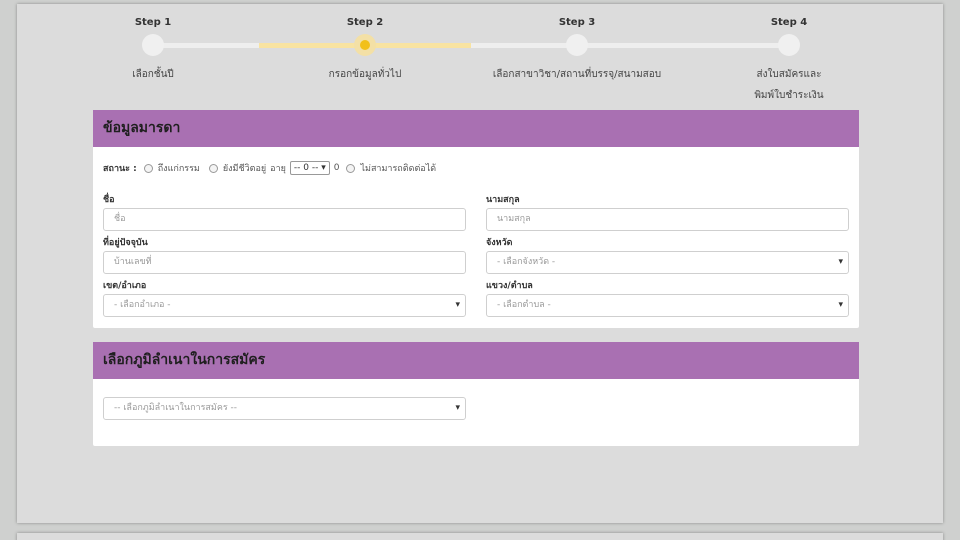 The height and width of the screenshot is (540, 960). I want to click on subdistrict-label: แขวง/ตำบล, so click(509, 286).